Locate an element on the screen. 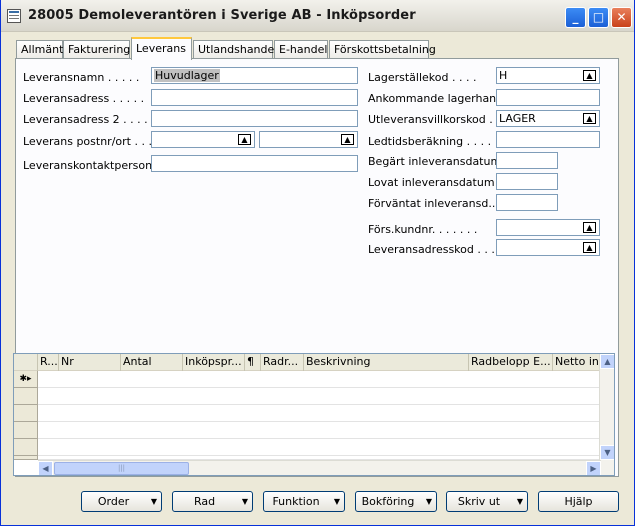 The image size is (635, 526). scroll-up-icon: ▲ is located at coordinates (607, 361).